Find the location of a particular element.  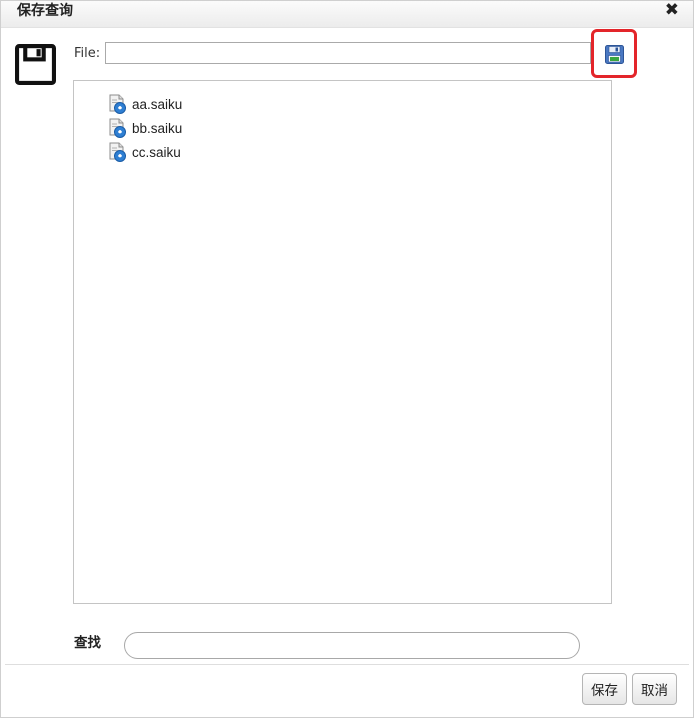

search-label: 查找 is located at coordinates (87, 643).